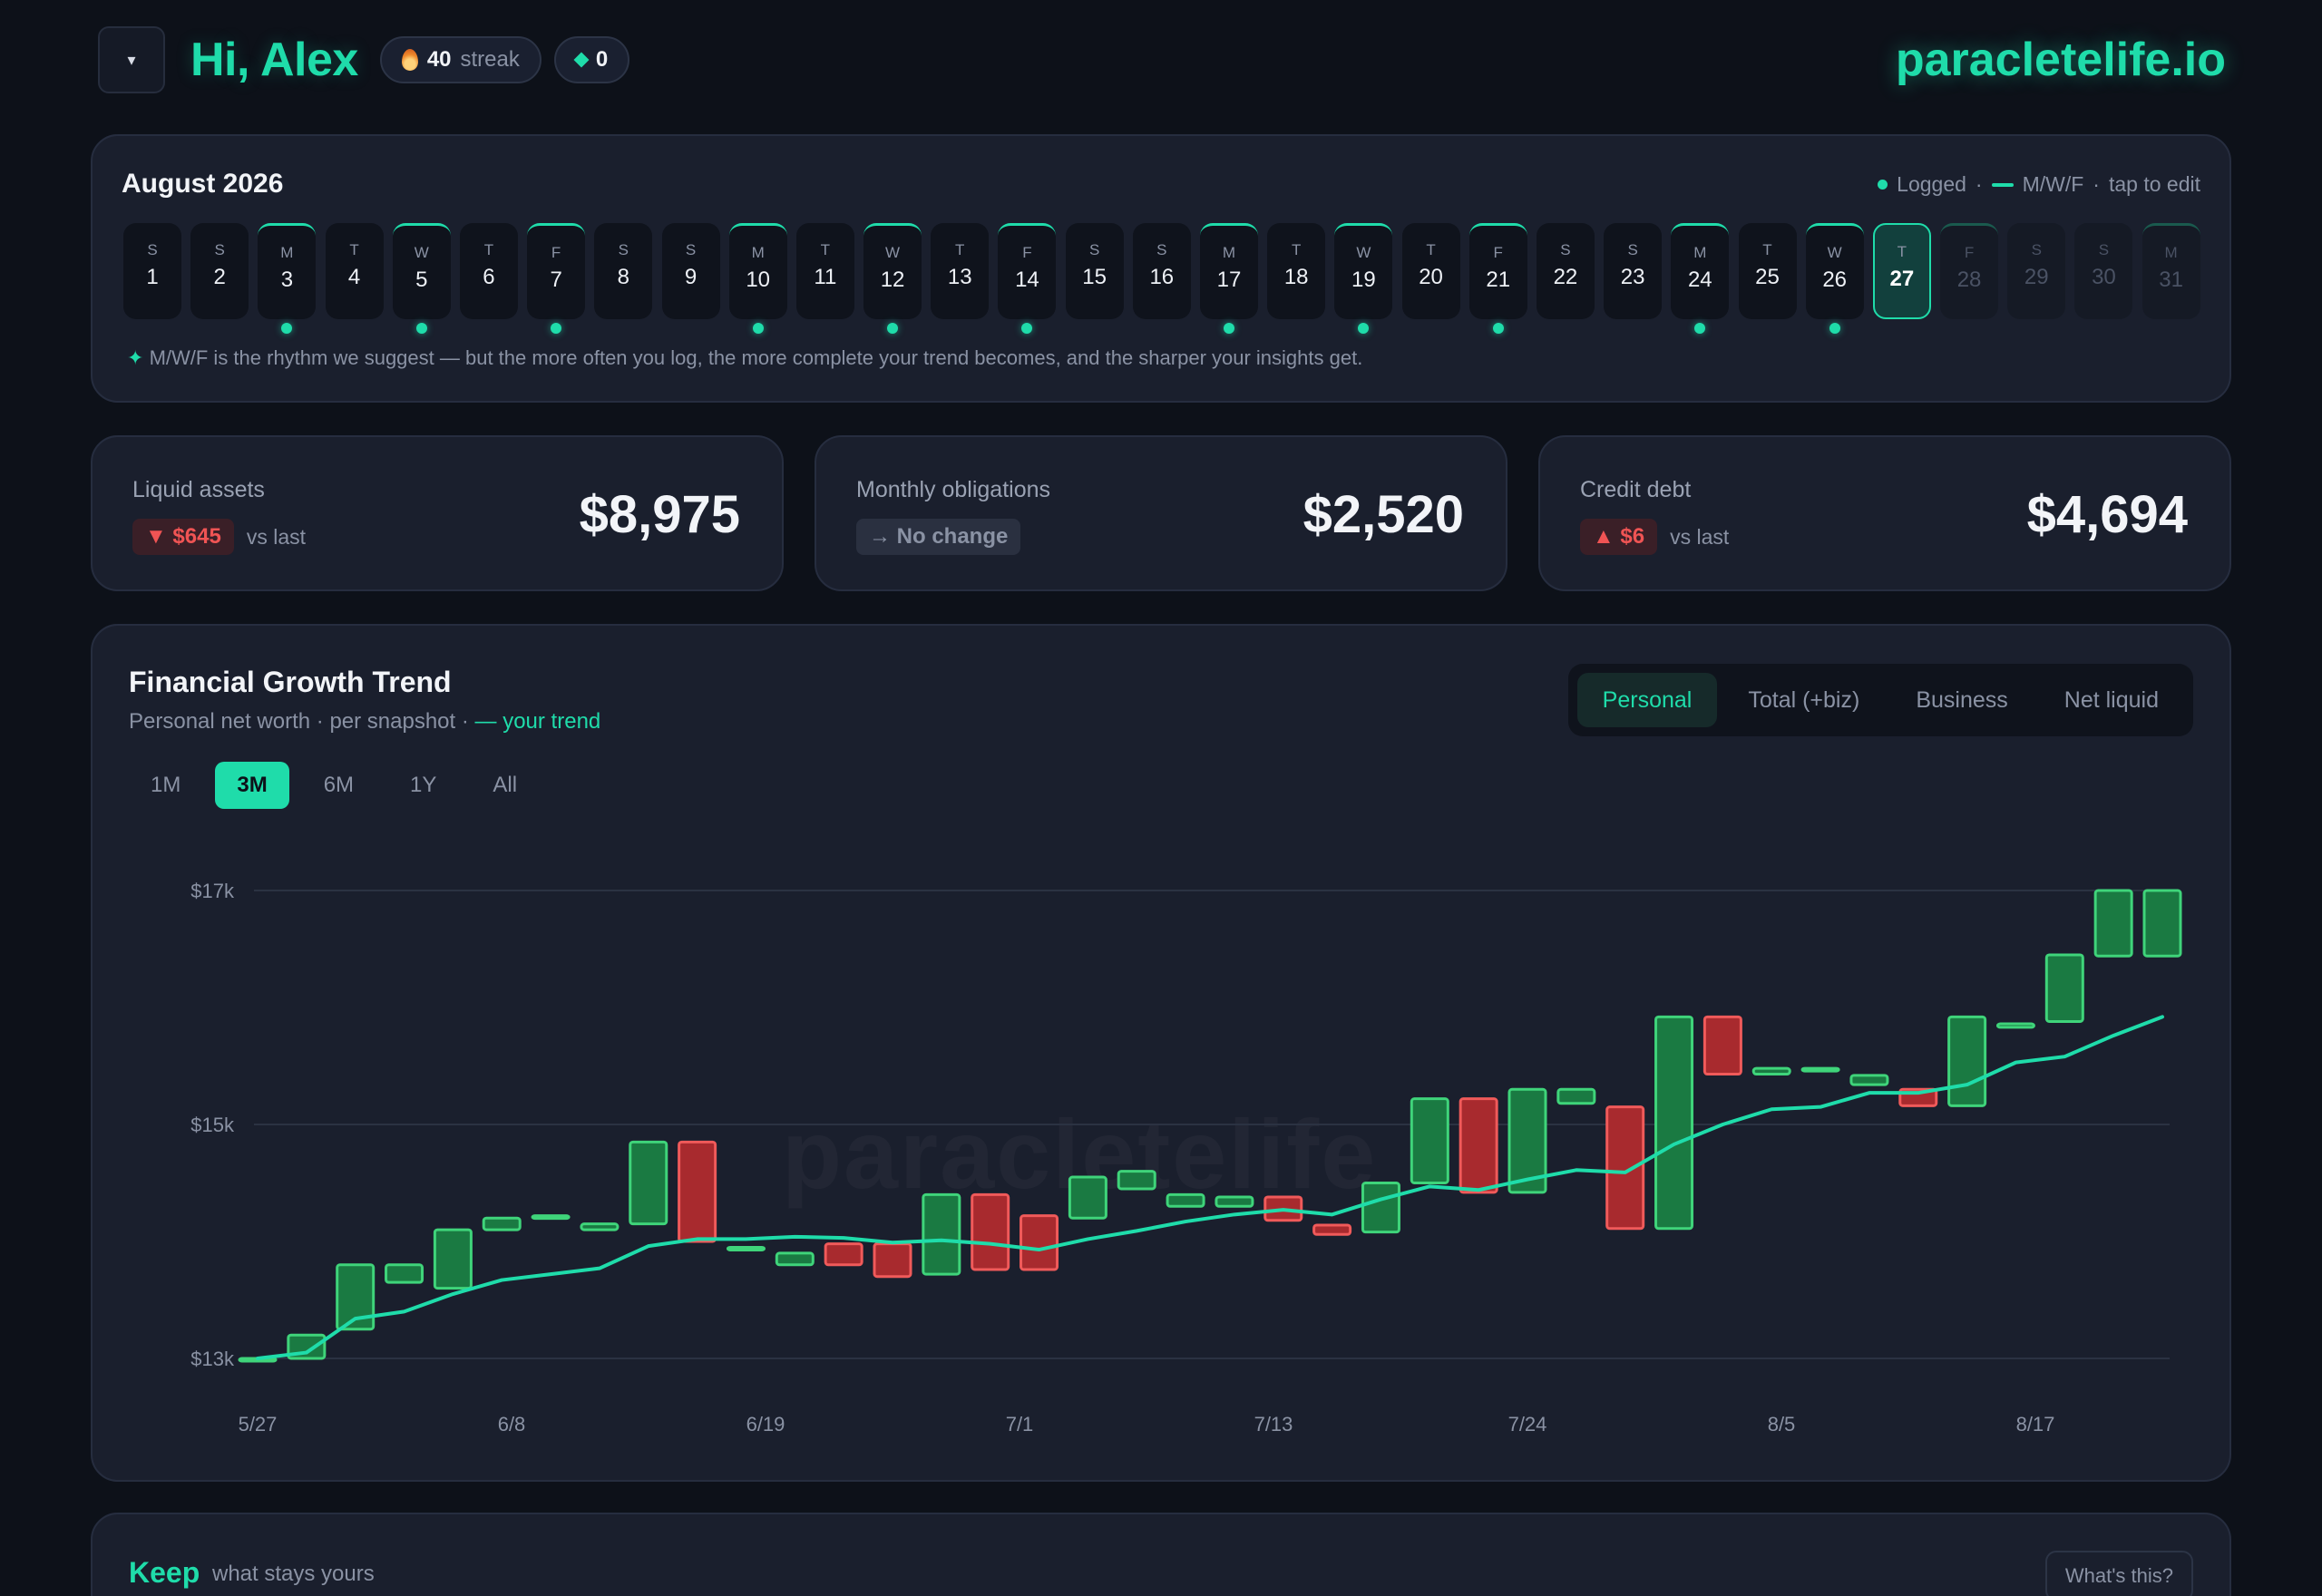  I want to click on calendar-day: S8, so click(624, 271).